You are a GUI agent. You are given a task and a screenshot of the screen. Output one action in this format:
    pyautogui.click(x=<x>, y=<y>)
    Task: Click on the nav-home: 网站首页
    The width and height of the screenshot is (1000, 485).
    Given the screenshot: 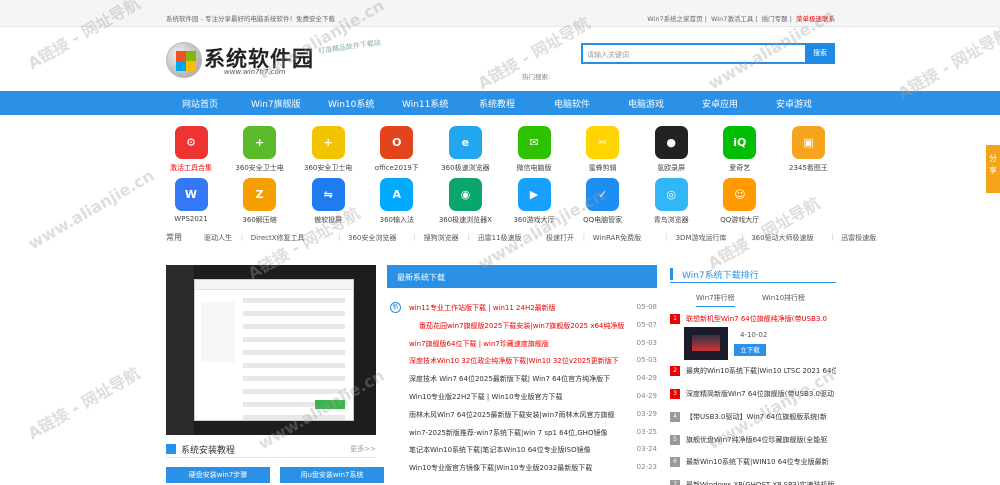 What is the action you would take?
    pyautogui.click(x=200, y=103)
    